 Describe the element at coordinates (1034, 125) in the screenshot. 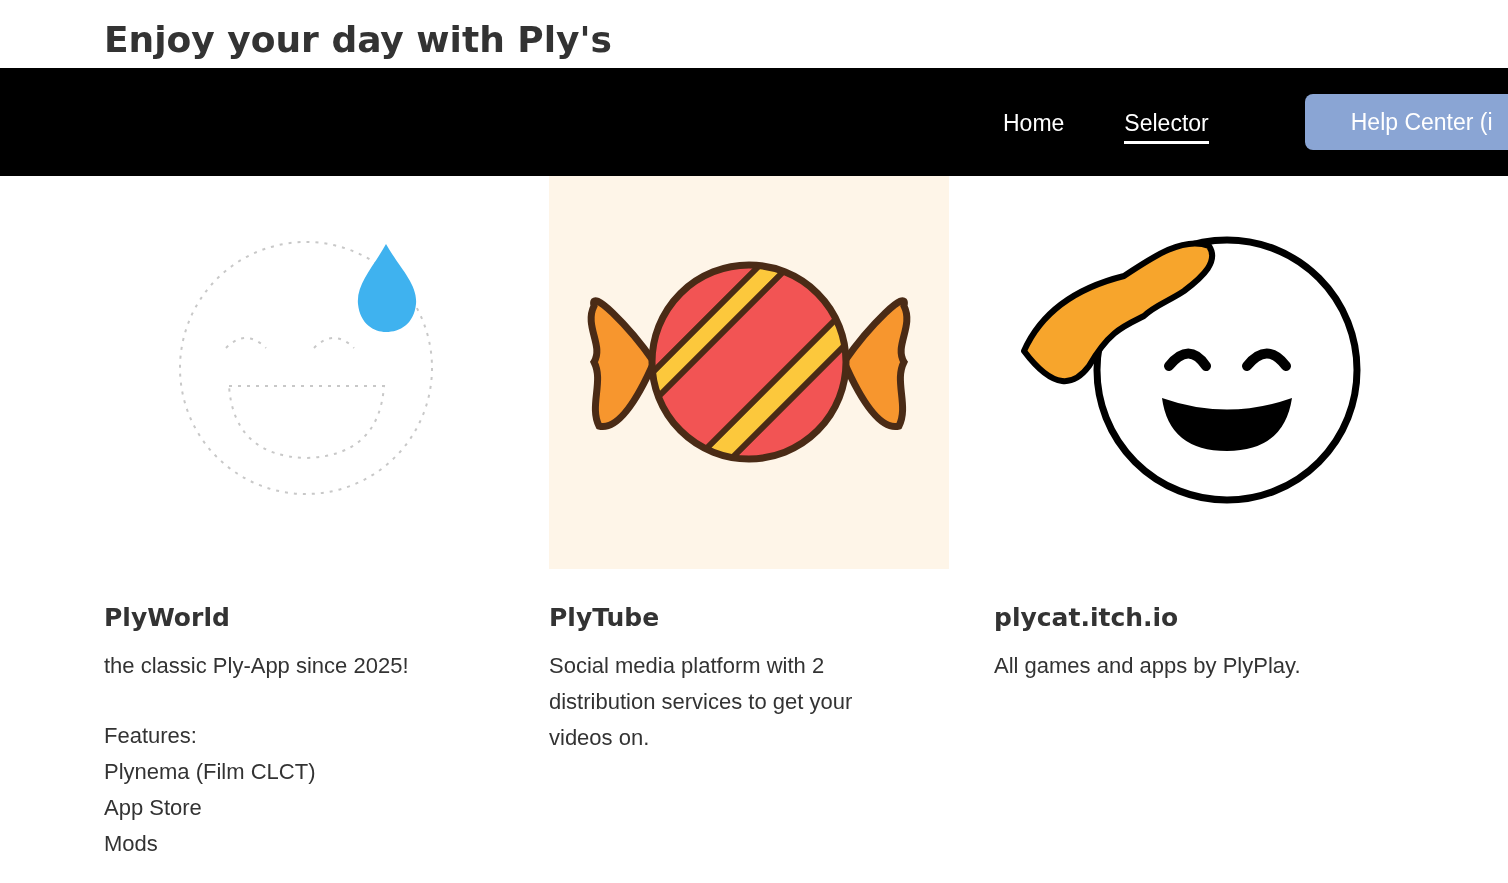

I see `nav-link: Home` at that location.